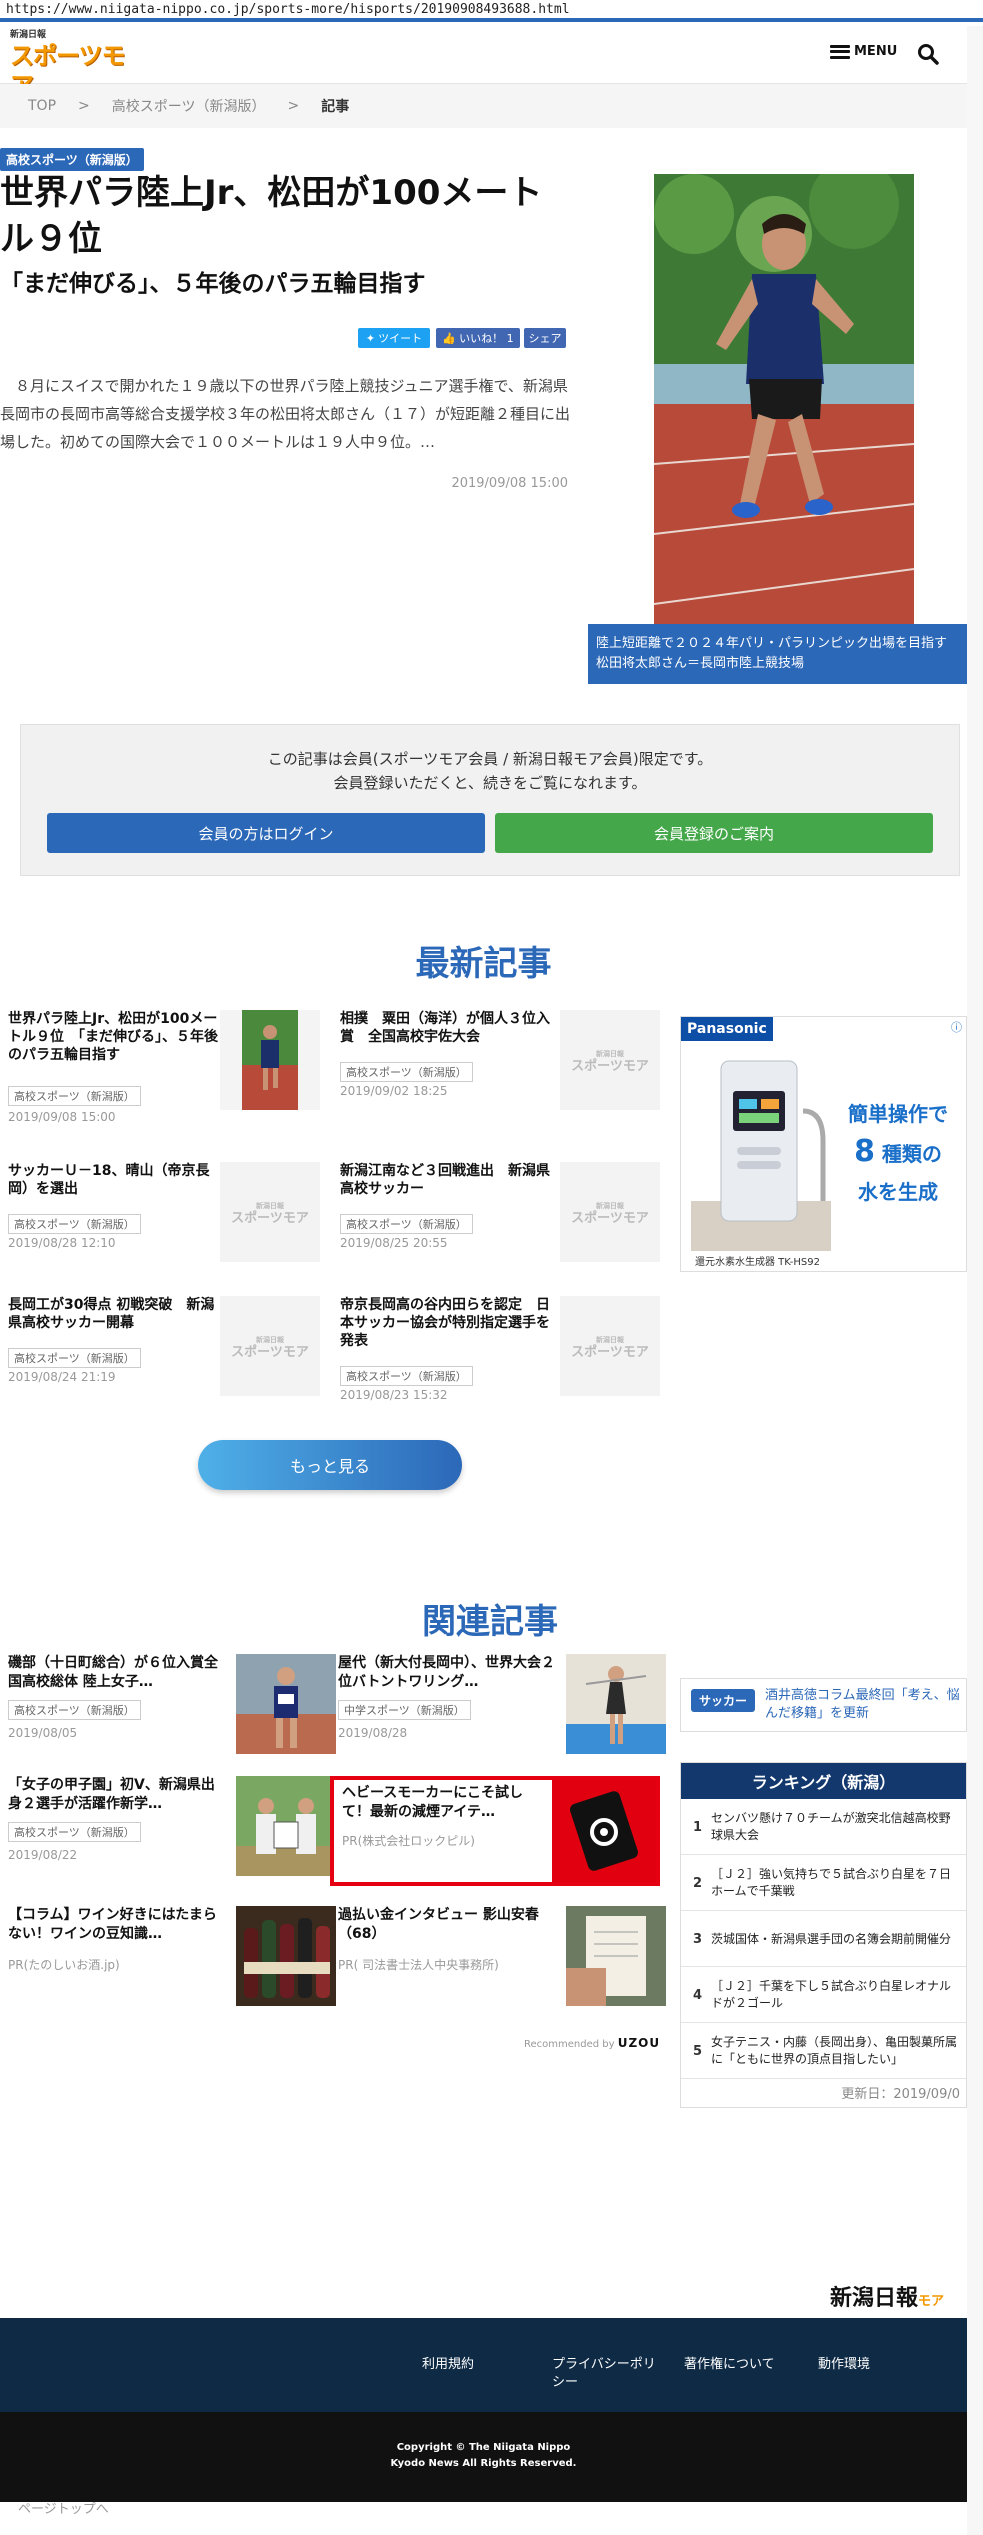 The width and height of the screenshot is (983, 2535). I want to click on related-sponsored-item: ヘビースモーカーにこそ試して！最新の減煙アイテ… PR(株式会社ロックピル), so click(495, 1831).